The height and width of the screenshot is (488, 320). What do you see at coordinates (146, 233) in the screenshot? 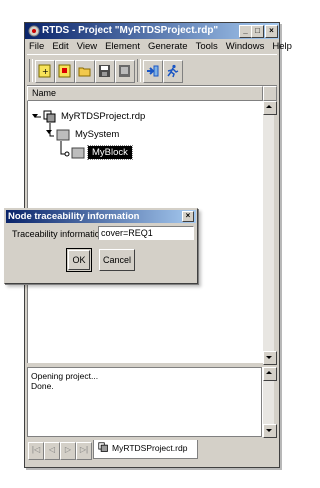
I see `traceability-input: cover=REQ1` at bounding box center [146, 233].